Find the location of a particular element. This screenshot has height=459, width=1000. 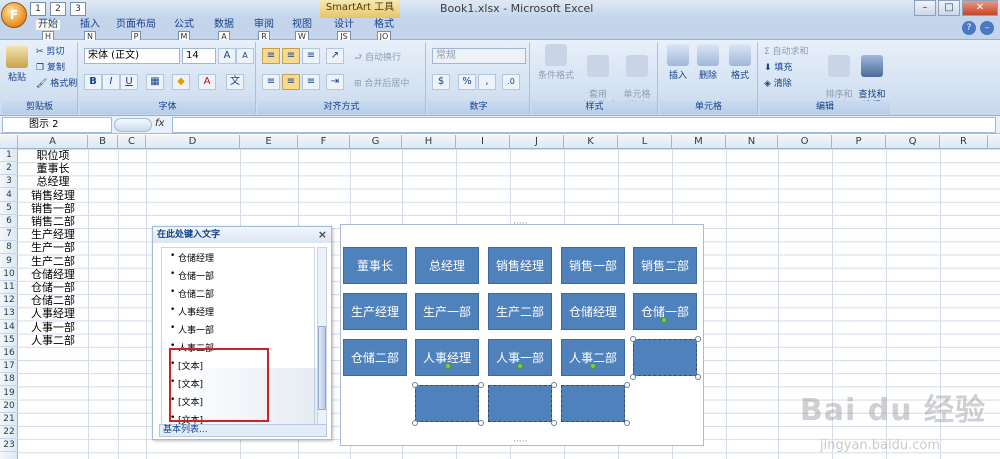

column-header: G is located at coordinates (376, 142).